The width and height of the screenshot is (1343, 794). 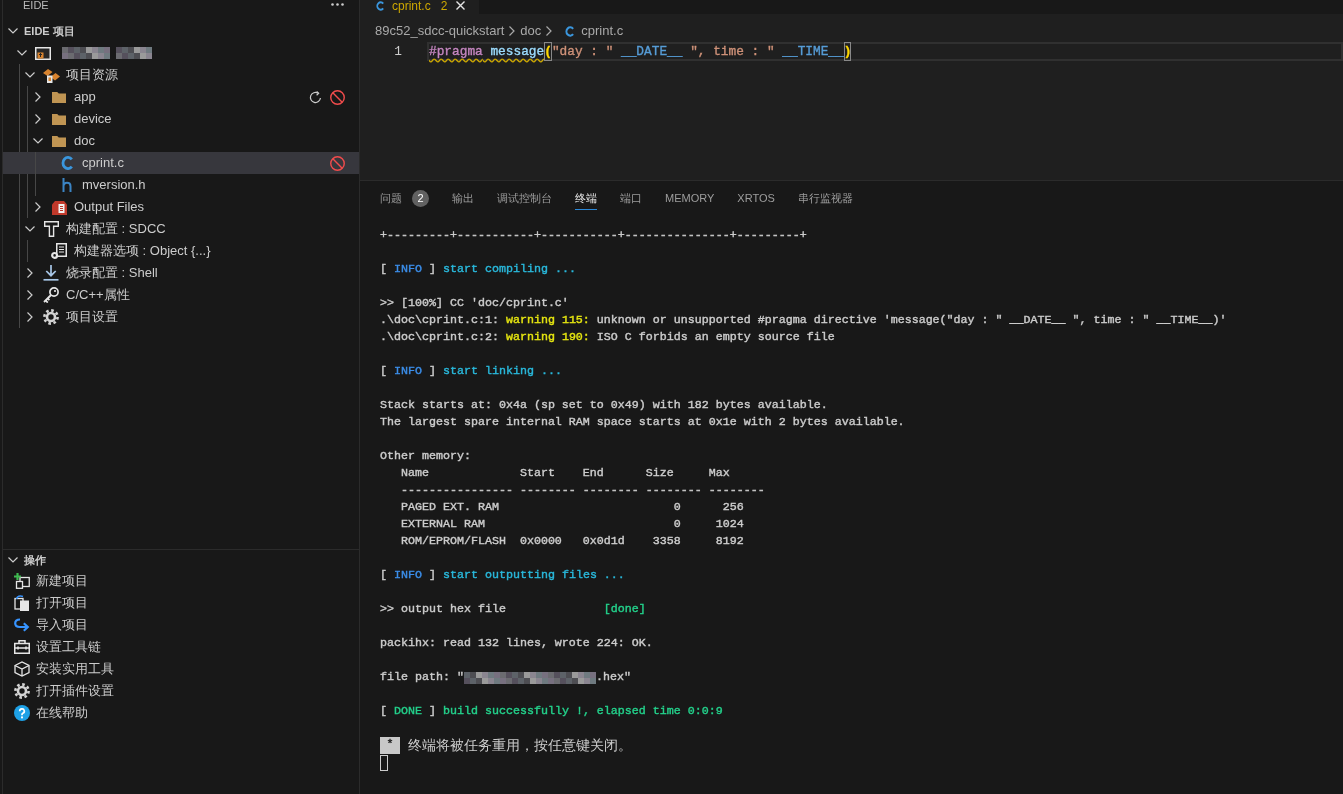 I want to click on archive-icon, so click(x=59, y=207).